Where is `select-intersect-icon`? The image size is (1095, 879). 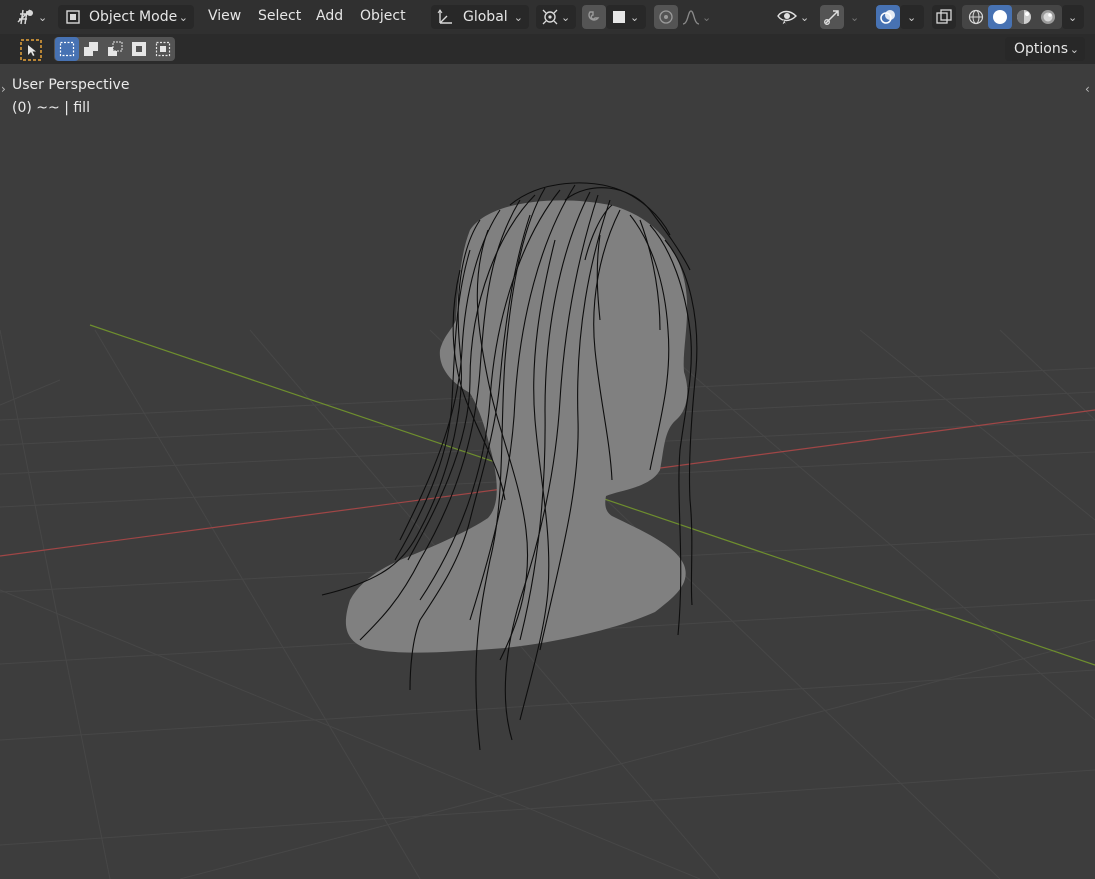
select-intersect-icon is located at coordinates (163, 49).